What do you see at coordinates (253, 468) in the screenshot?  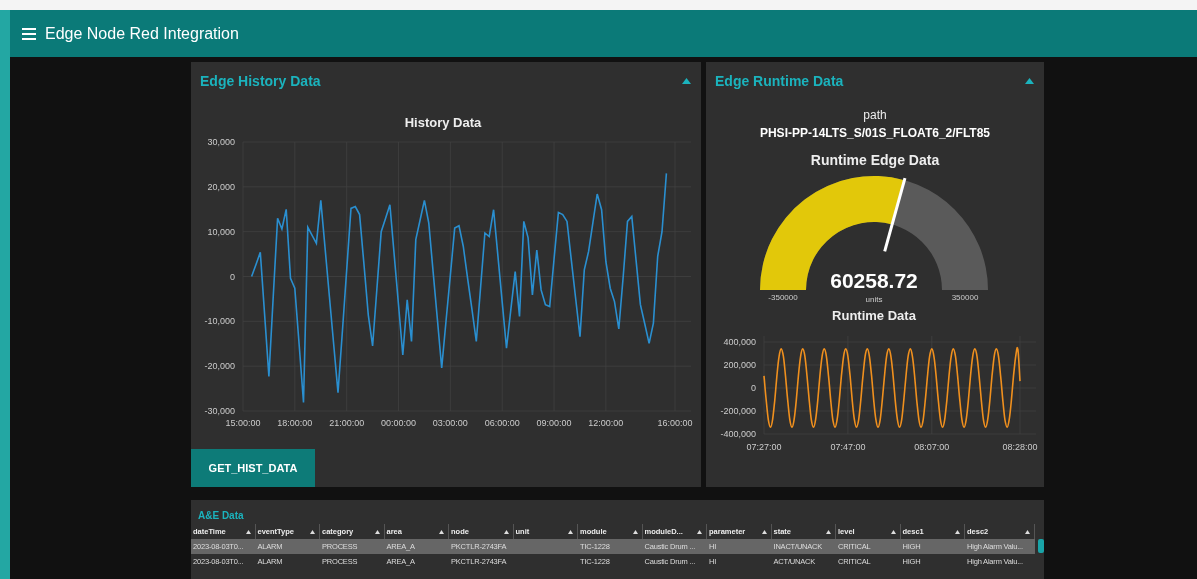 I see `get-history-button: GET_HIST_DATA` at bounding box center [253, 468].